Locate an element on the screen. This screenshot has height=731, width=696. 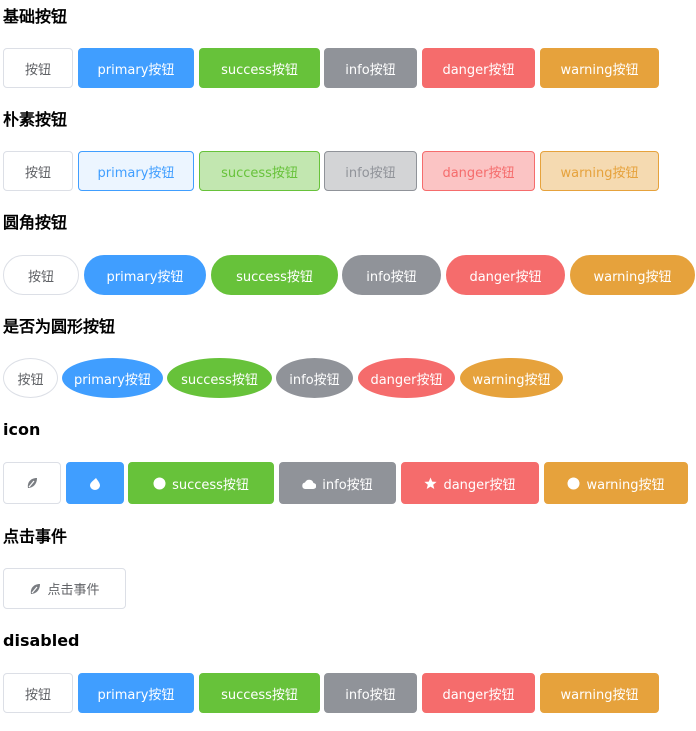
icon-info-button: info按钮 is located at coordinates (337, 483).